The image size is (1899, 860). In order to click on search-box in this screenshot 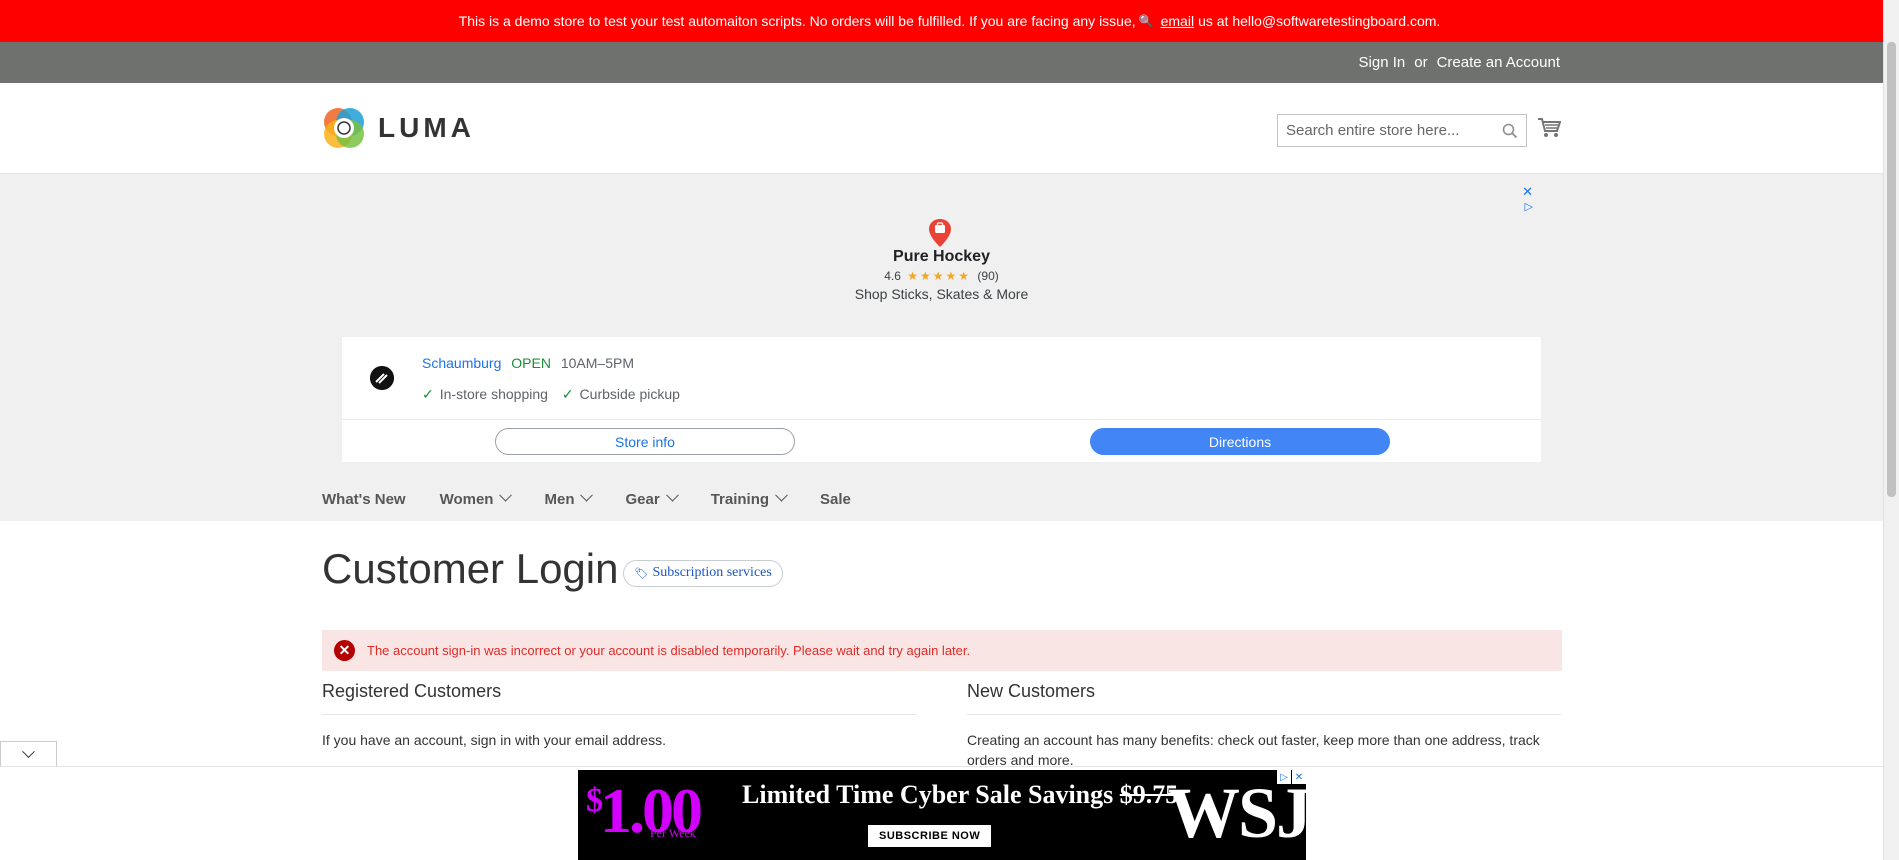, I will do `click(1402, 130)`.